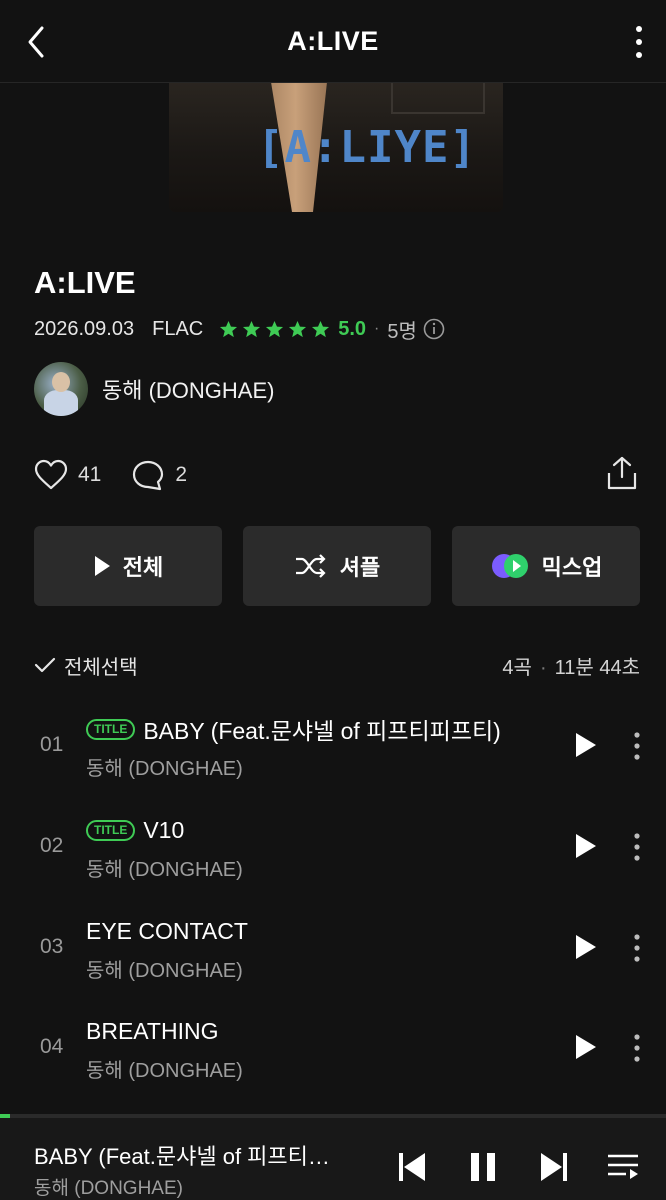 This screenshot has width=666, height=1200. I want to click on track-number: 02, so click(52, 845).